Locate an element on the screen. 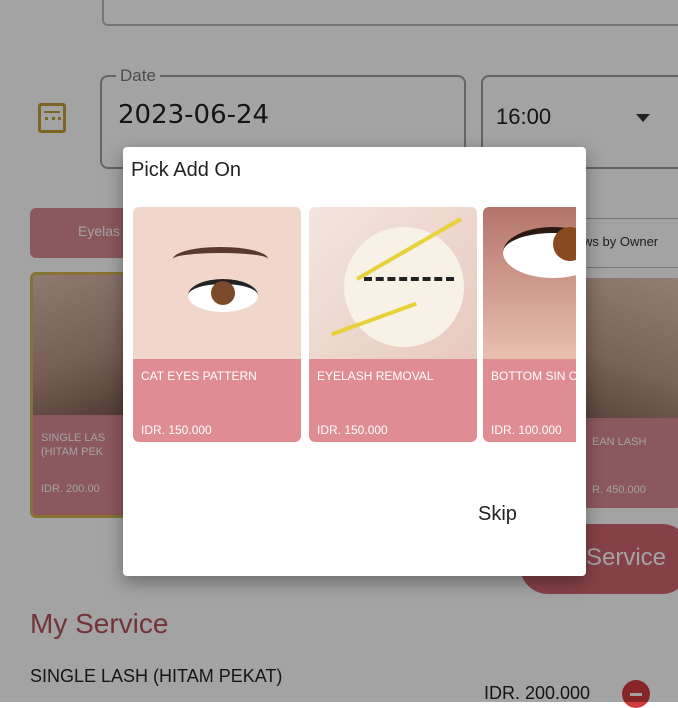 The image size is (678, 708). add-on-card: BOTTOM SIN on) IDR. 100.000 is located at coordinates (529, 324).